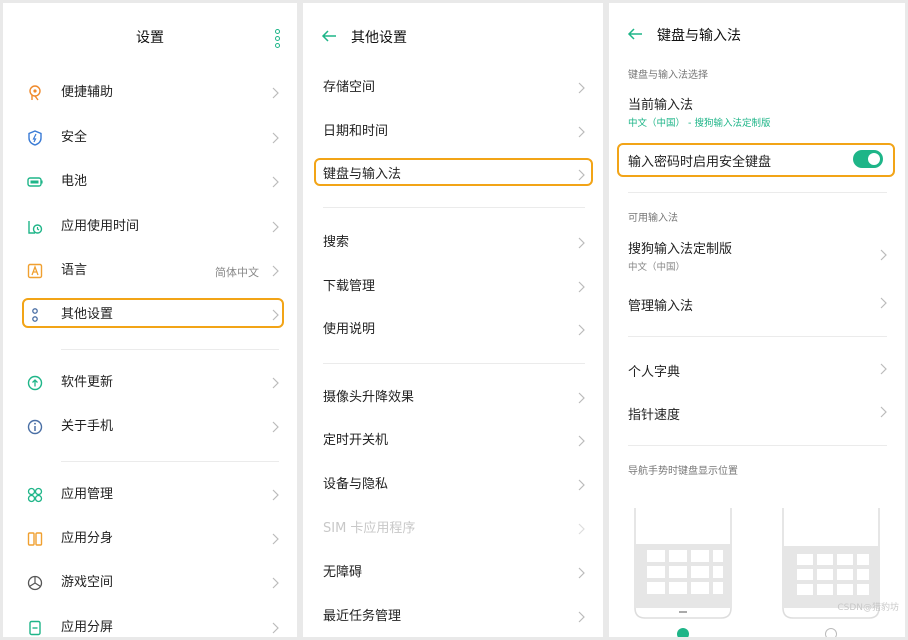  Describe the element at coordinates (453, 529) in the screenshot. I see `other-item-sim-apps: SIM 卡应用程序` at that location.